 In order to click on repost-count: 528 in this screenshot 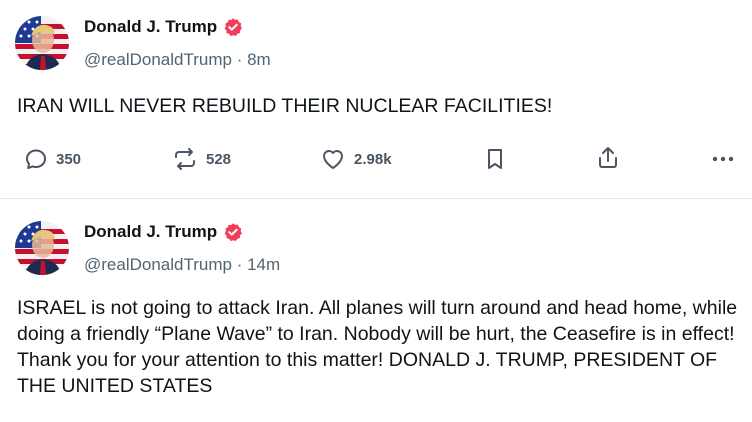, I will do `click(219, 159)`.